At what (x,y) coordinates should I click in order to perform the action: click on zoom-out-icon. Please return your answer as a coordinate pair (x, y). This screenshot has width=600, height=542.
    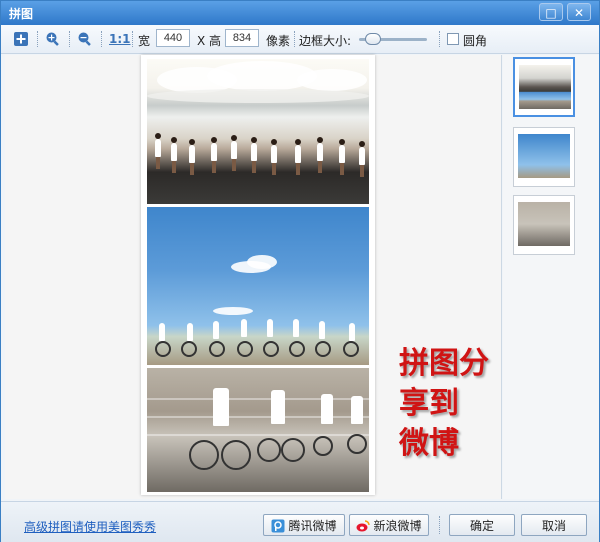
    Looking at the image, I should click on (85, 39).